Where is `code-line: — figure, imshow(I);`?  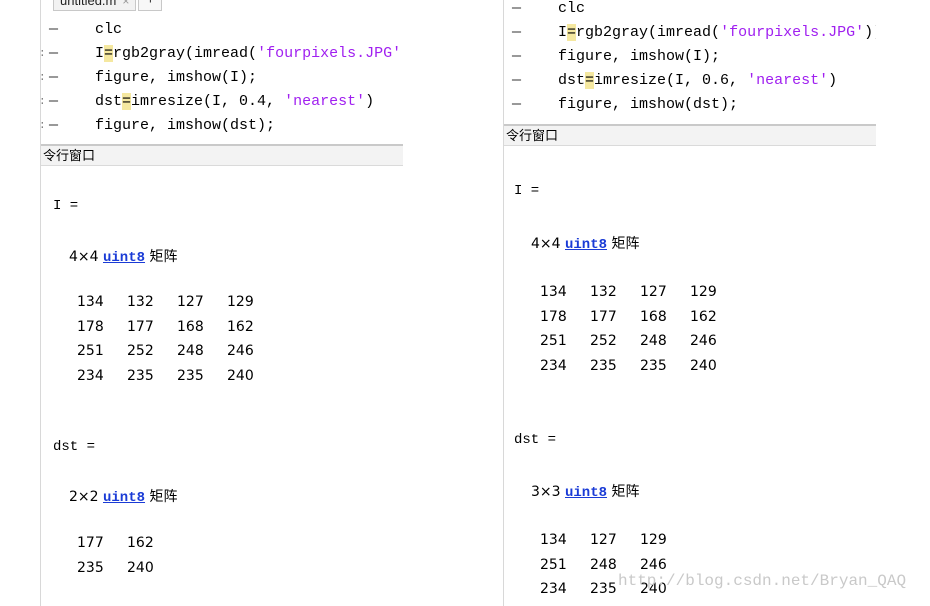 code-line: — figure, imshow(I); is located at coordinates (690, 57).